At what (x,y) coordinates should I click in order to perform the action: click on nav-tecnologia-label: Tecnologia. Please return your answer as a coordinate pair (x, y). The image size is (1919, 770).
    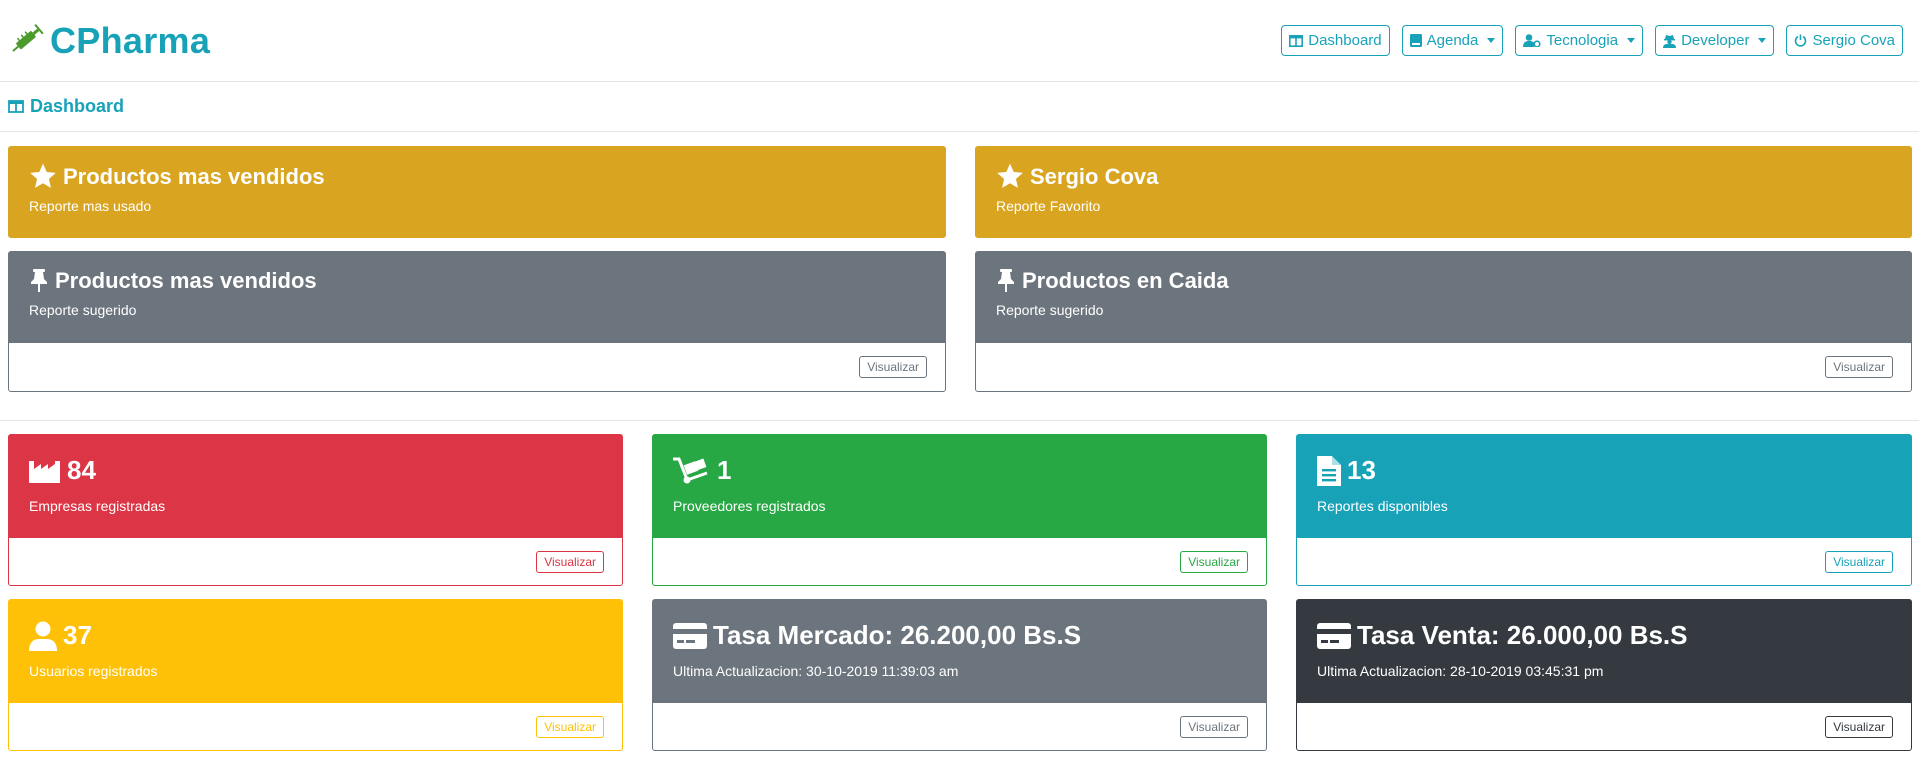
    Looking at the image, I should click on (1582, 40).